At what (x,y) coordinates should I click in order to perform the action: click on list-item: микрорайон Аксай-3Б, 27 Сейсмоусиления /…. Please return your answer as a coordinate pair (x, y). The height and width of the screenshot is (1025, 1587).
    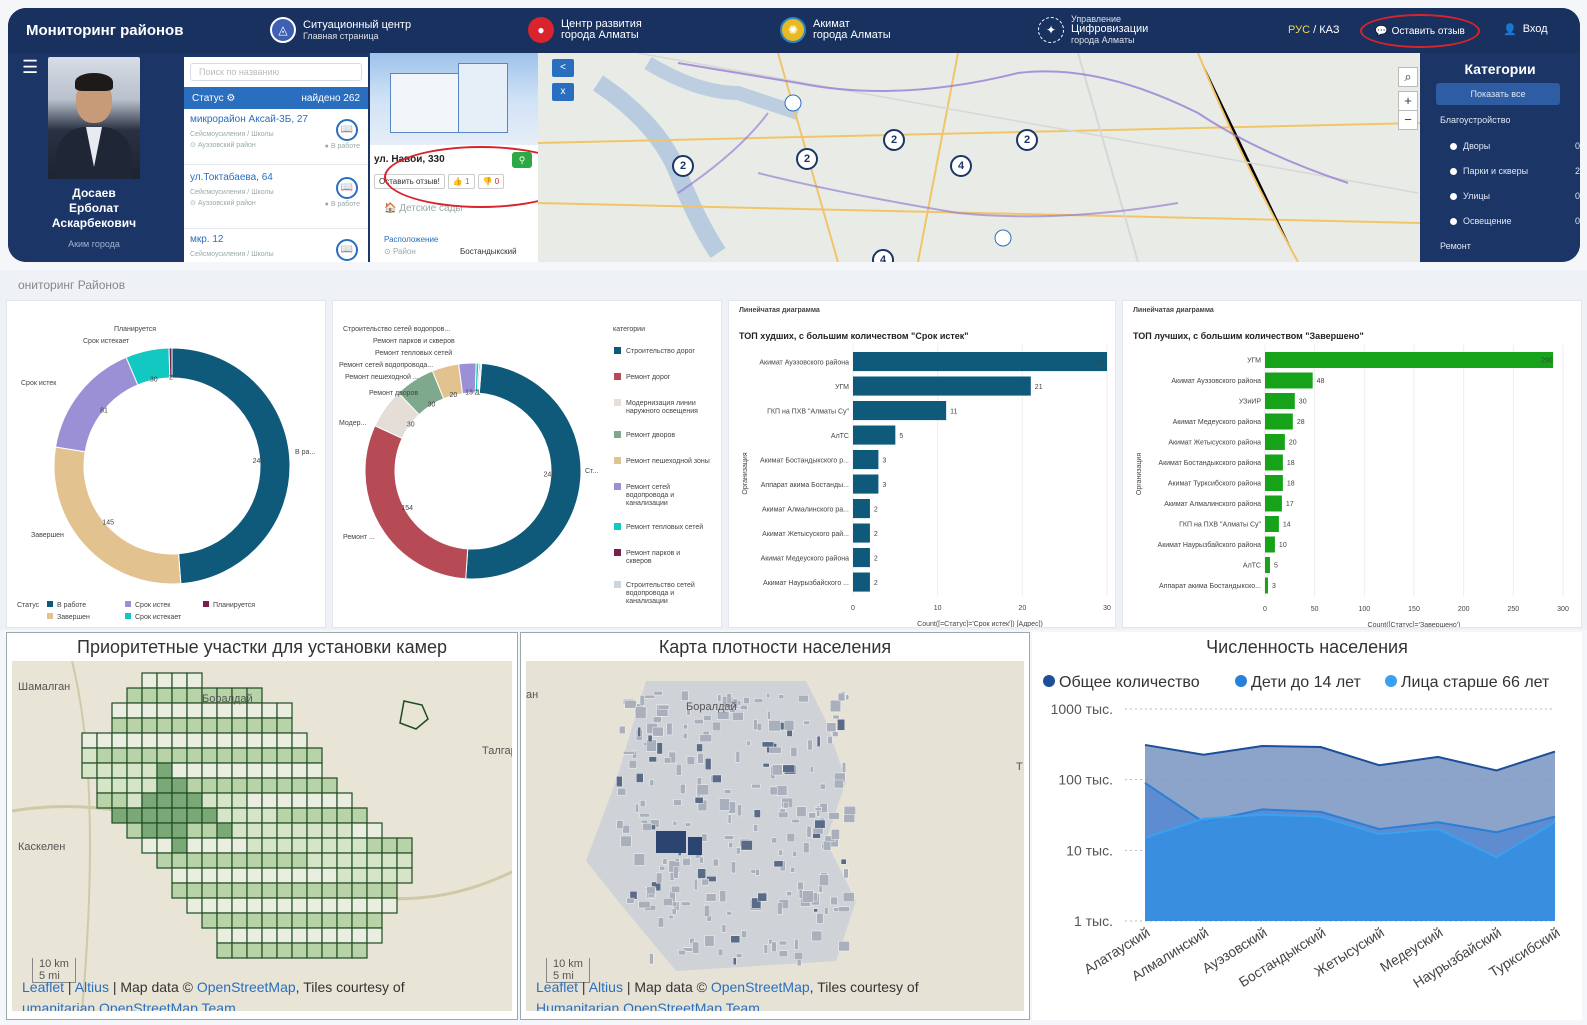
    Looking at the image, I should click on (276, 138).